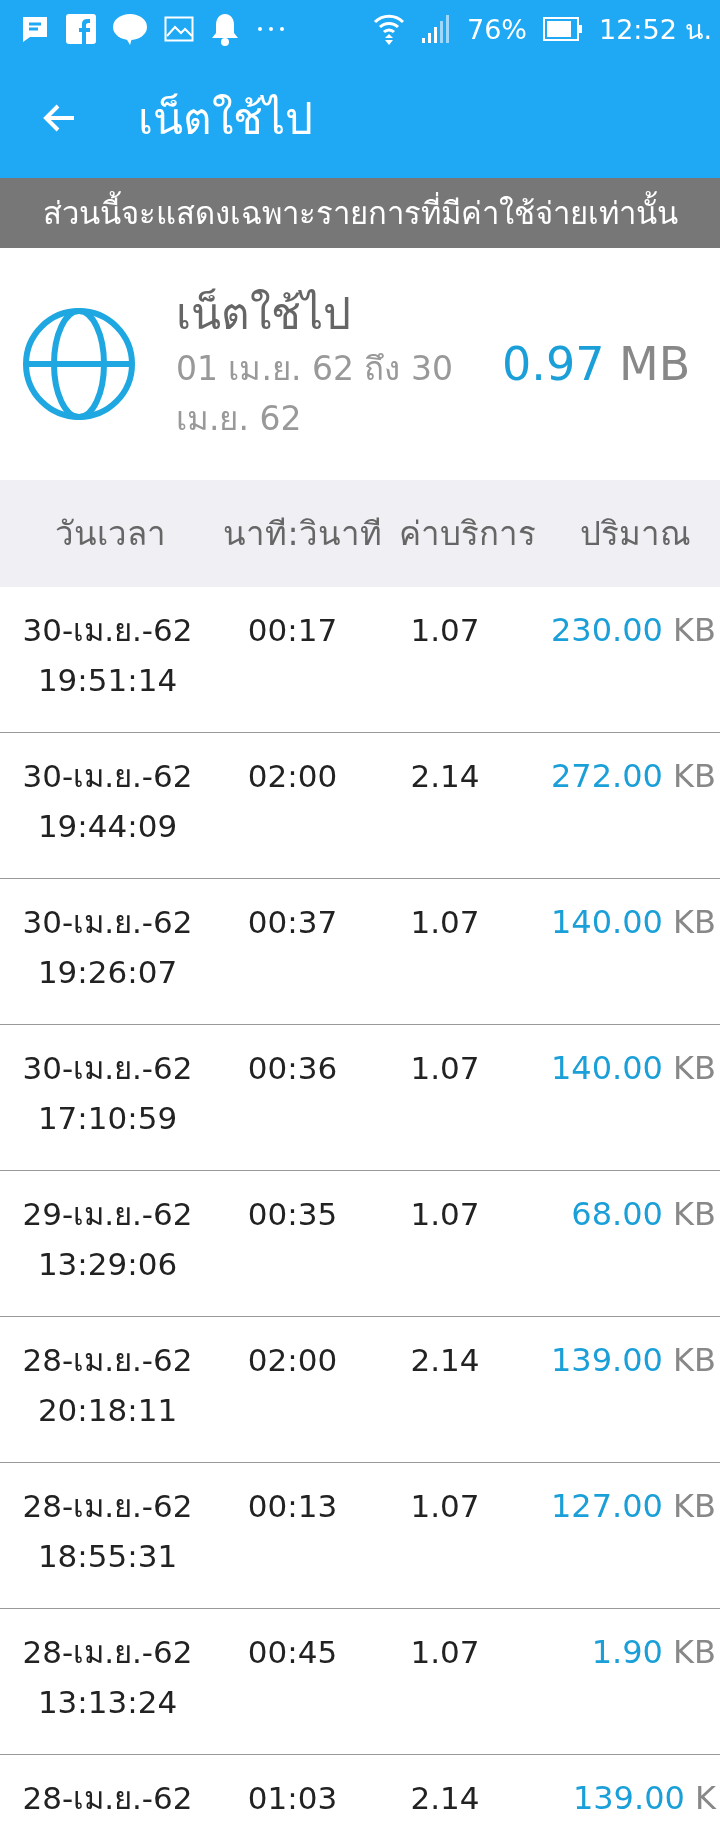 Image resolution: width=720 pixels, height=1848 pixels. What do you see at coordinates (107, 1410) in the screenshot?
I see `time-cell-text: 20:18:11` at bounding box center [107, 1410].